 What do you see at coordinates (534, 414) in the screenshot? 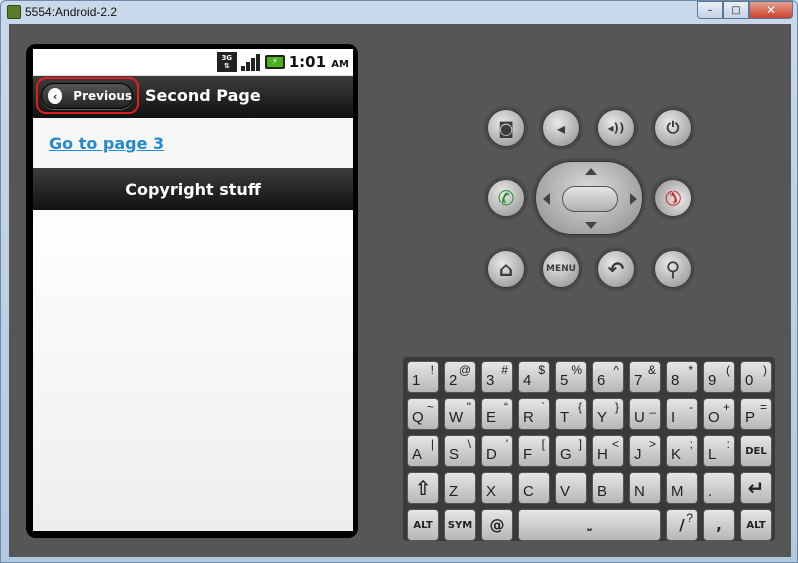
I see `key-row2-3: R `` at bounding box center [534, 414].